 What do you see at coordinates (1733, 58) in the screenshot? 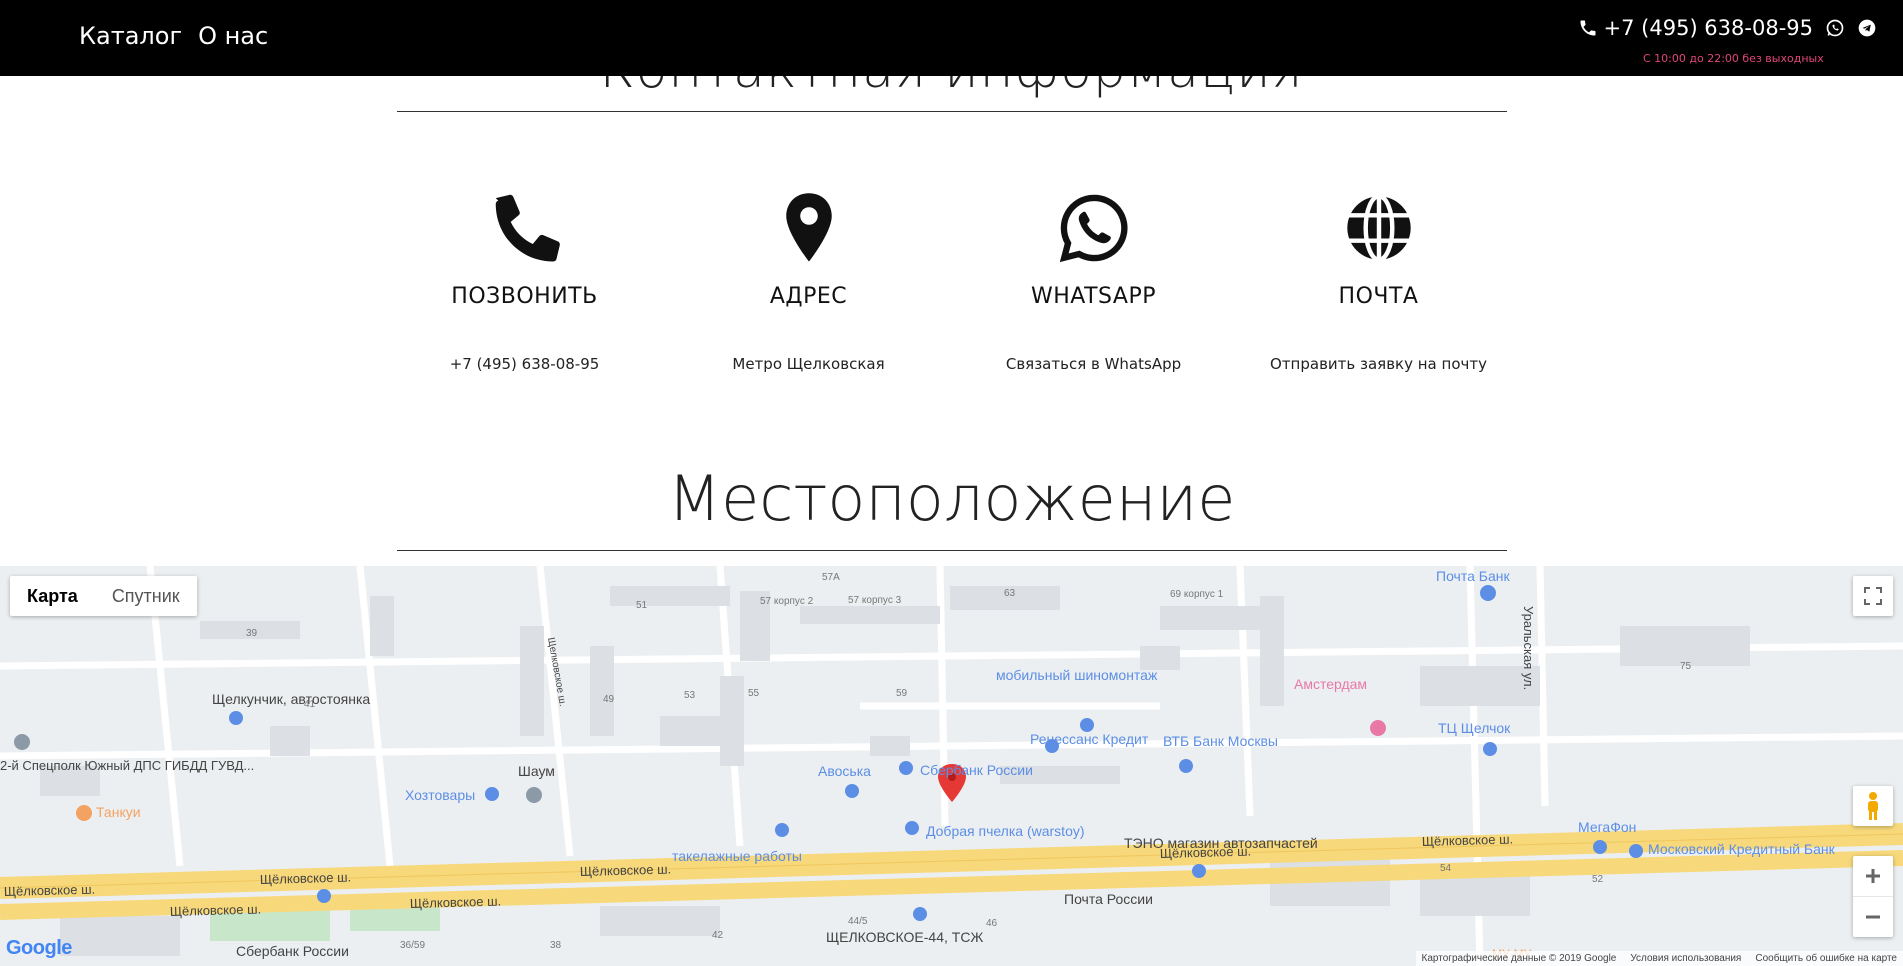
I see `working-hours: С 10:00 до 22:00 без выходных` at bounding box center [1733, 58].